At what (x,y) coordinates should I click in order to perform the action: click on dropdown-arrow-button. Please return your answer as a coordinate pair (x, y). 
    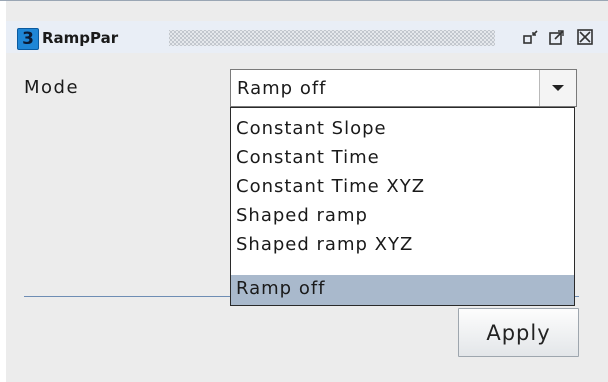
    Looking at the image, I should click on (557, 88).